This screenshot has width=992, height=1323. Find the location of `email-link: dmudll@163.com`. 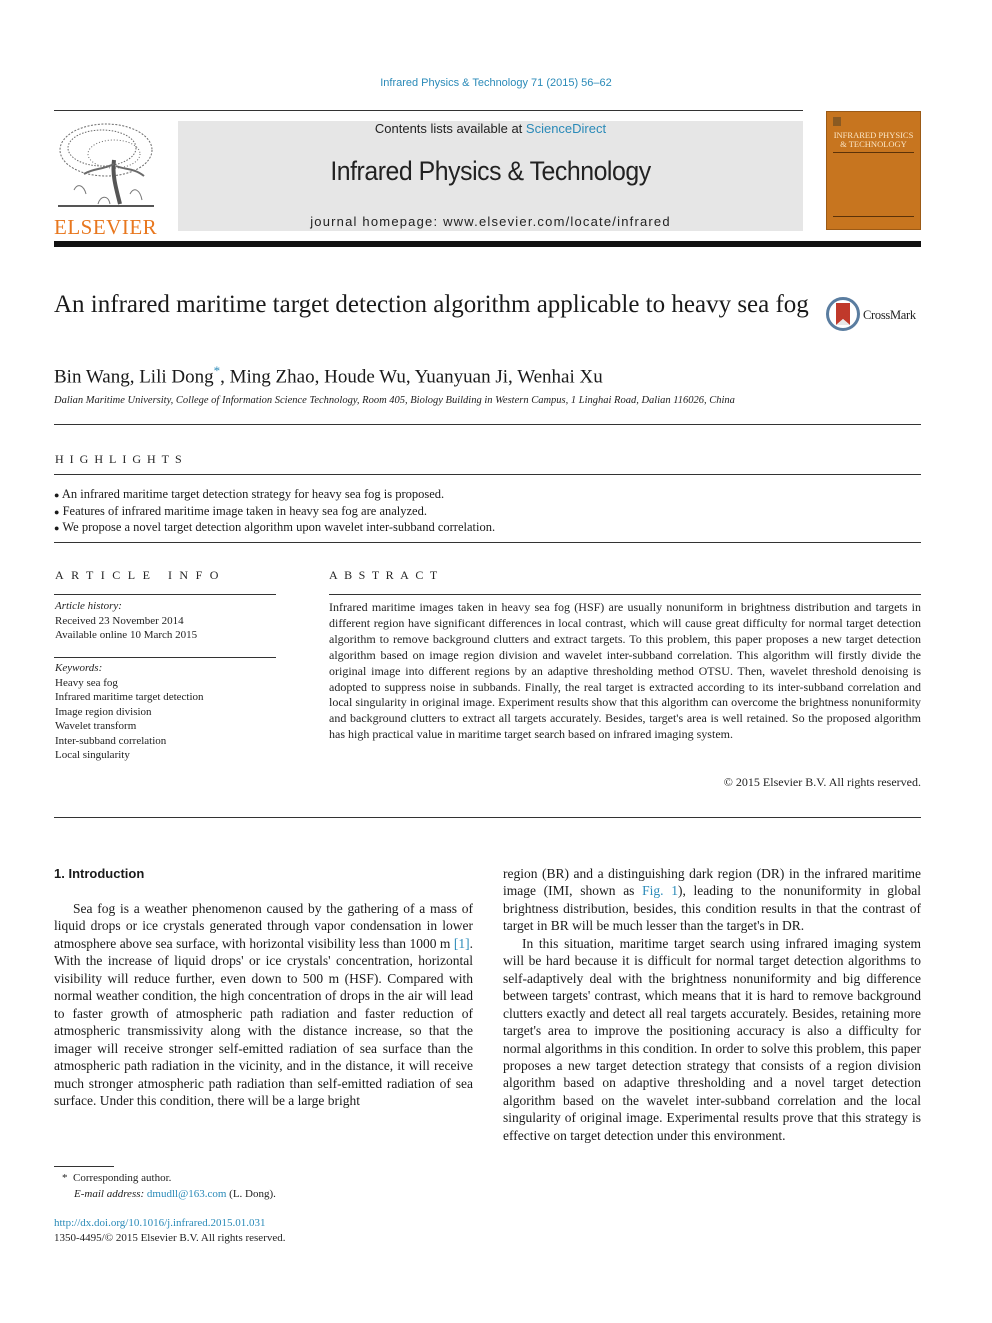

email-link: dmudll@163.com is located at coordinates (187, 1194).